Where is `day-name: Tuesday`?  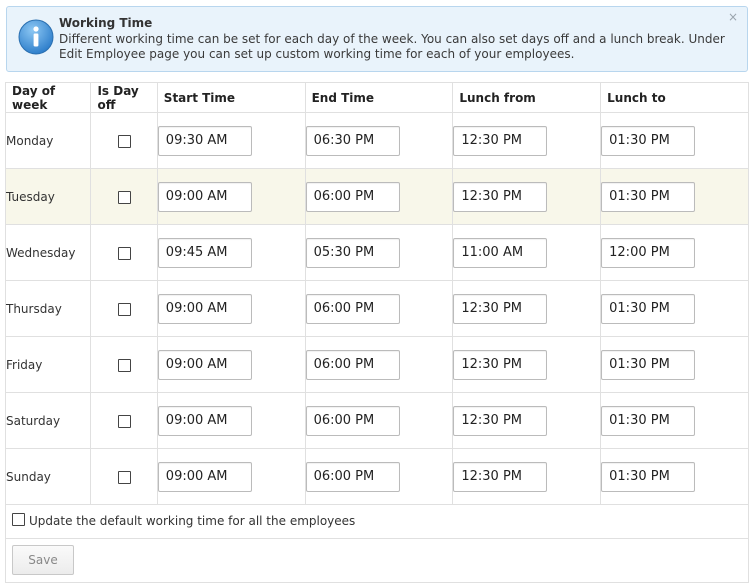 day-name: Tuesday is located at coordinates (48, 196).